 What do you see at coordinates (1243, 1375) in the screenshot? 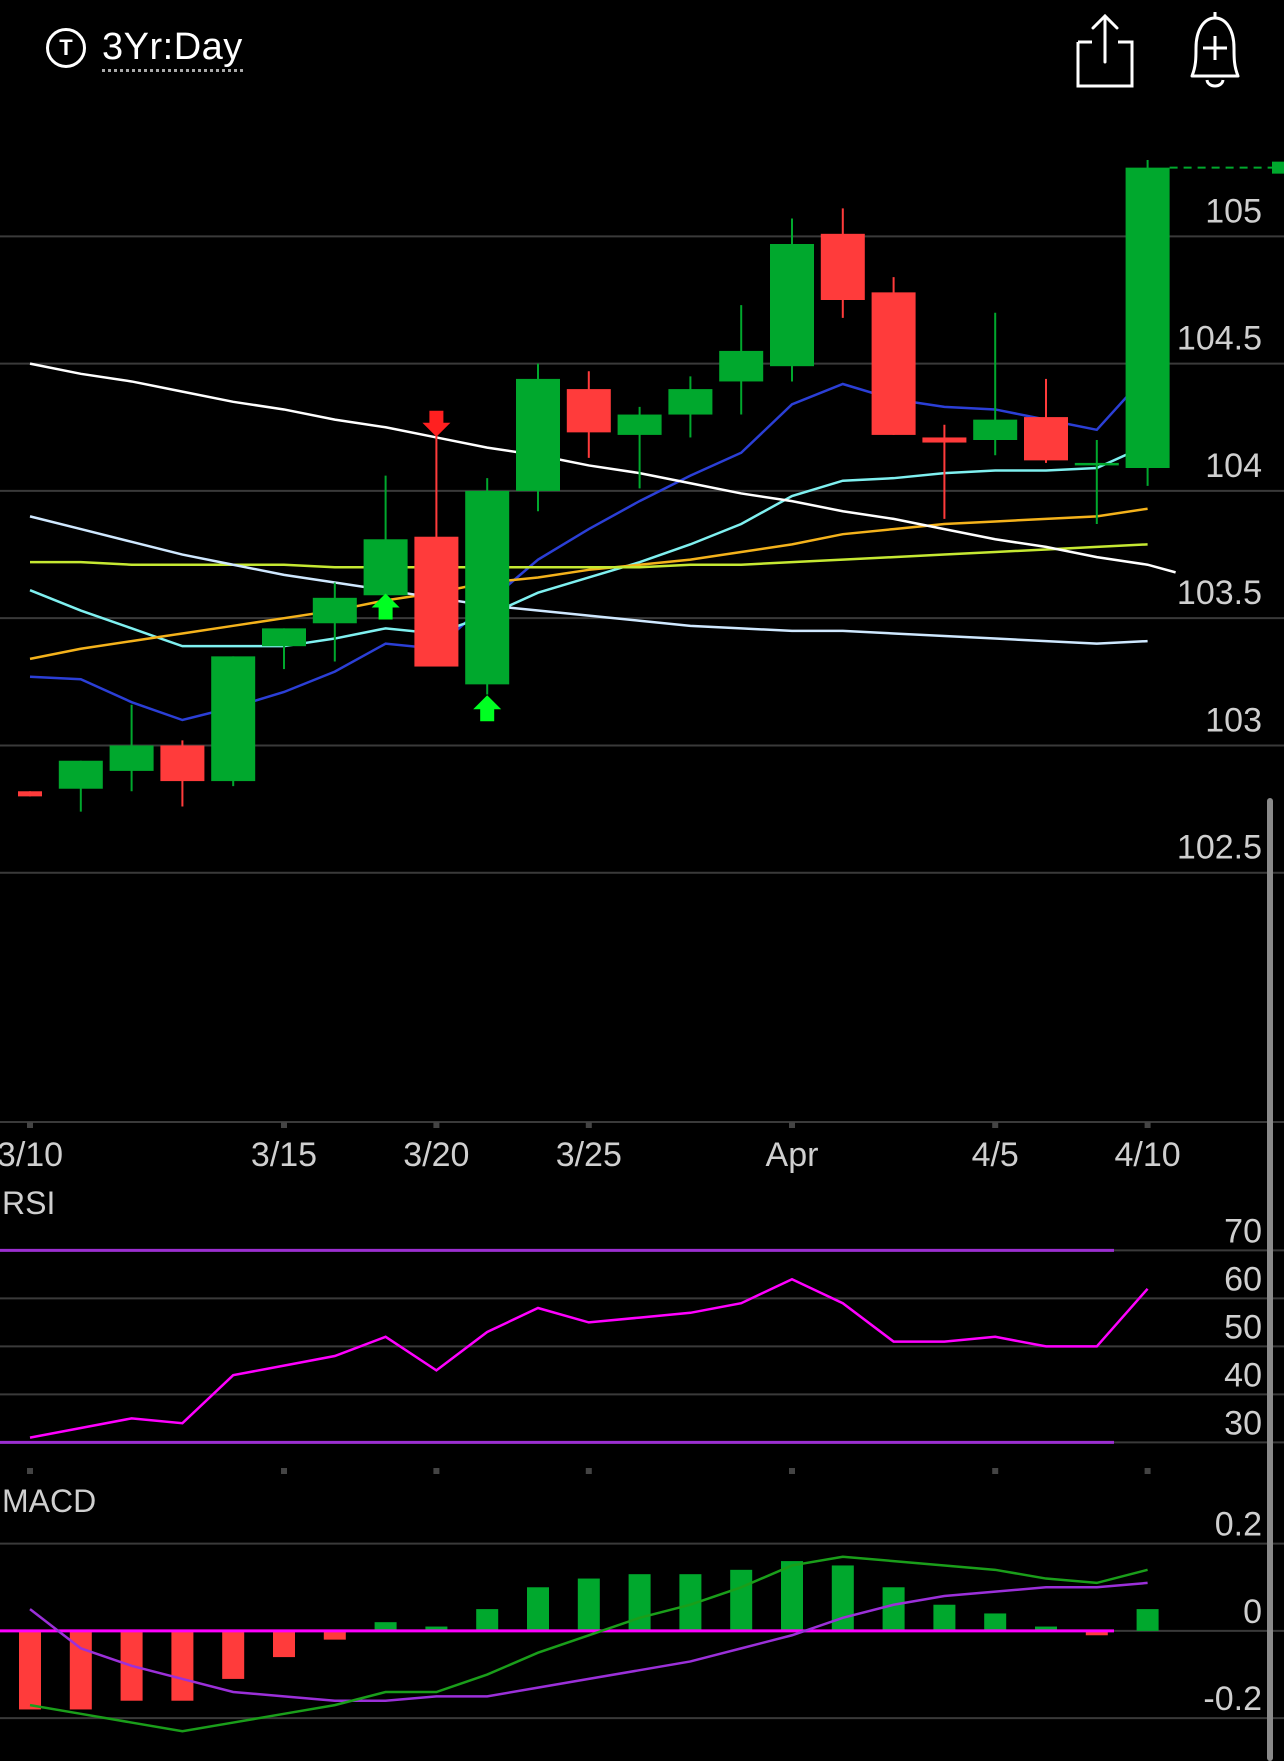
I see `rsi-tick-label: 40` at bounding box center [1243, 1375].